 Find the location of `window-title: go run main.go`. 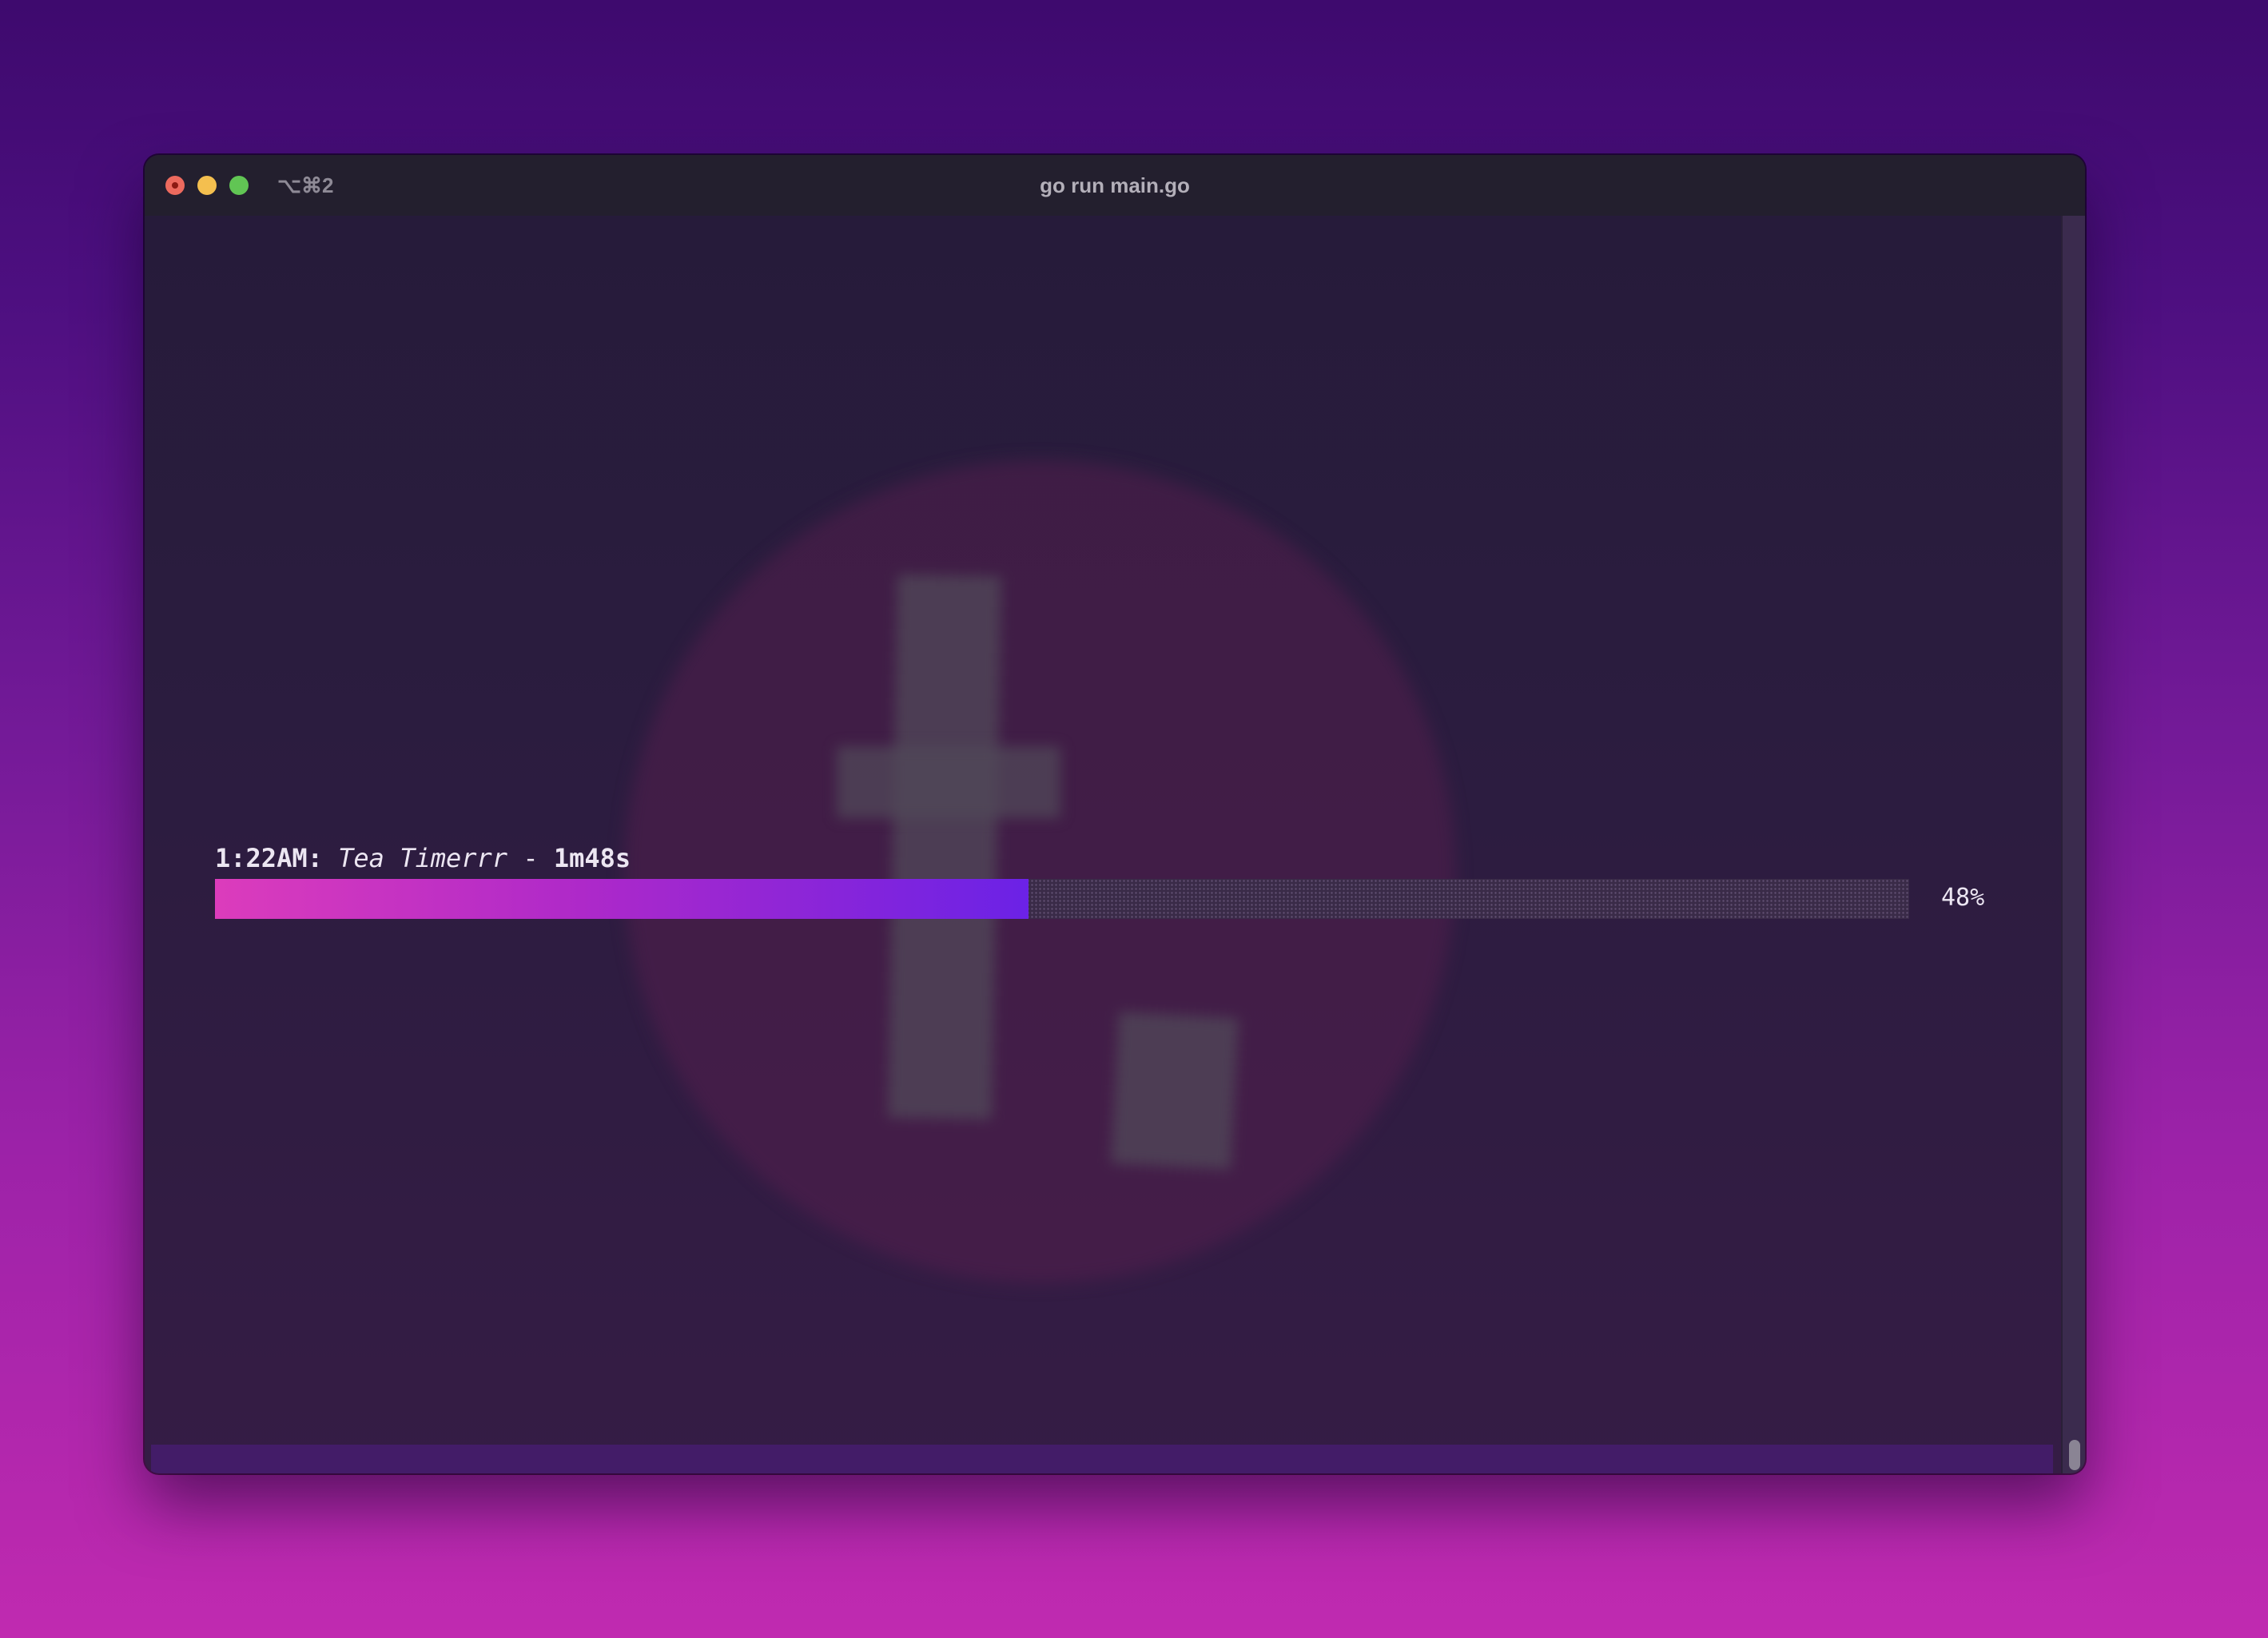

window-title: go run main.go is located at coordinates (1115, 185).